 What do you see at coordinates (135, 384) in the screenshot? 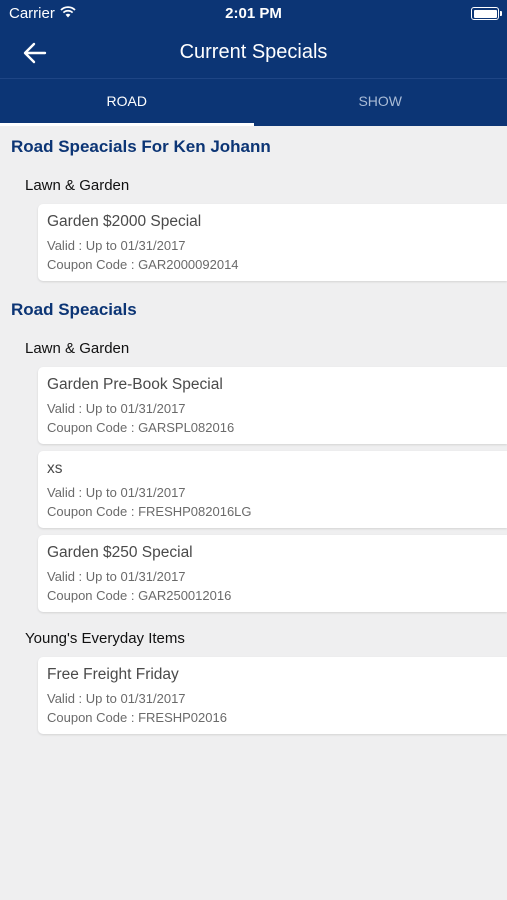
I see `special-title: Garden Pre-Book Special` at bounding box center [135, 384].